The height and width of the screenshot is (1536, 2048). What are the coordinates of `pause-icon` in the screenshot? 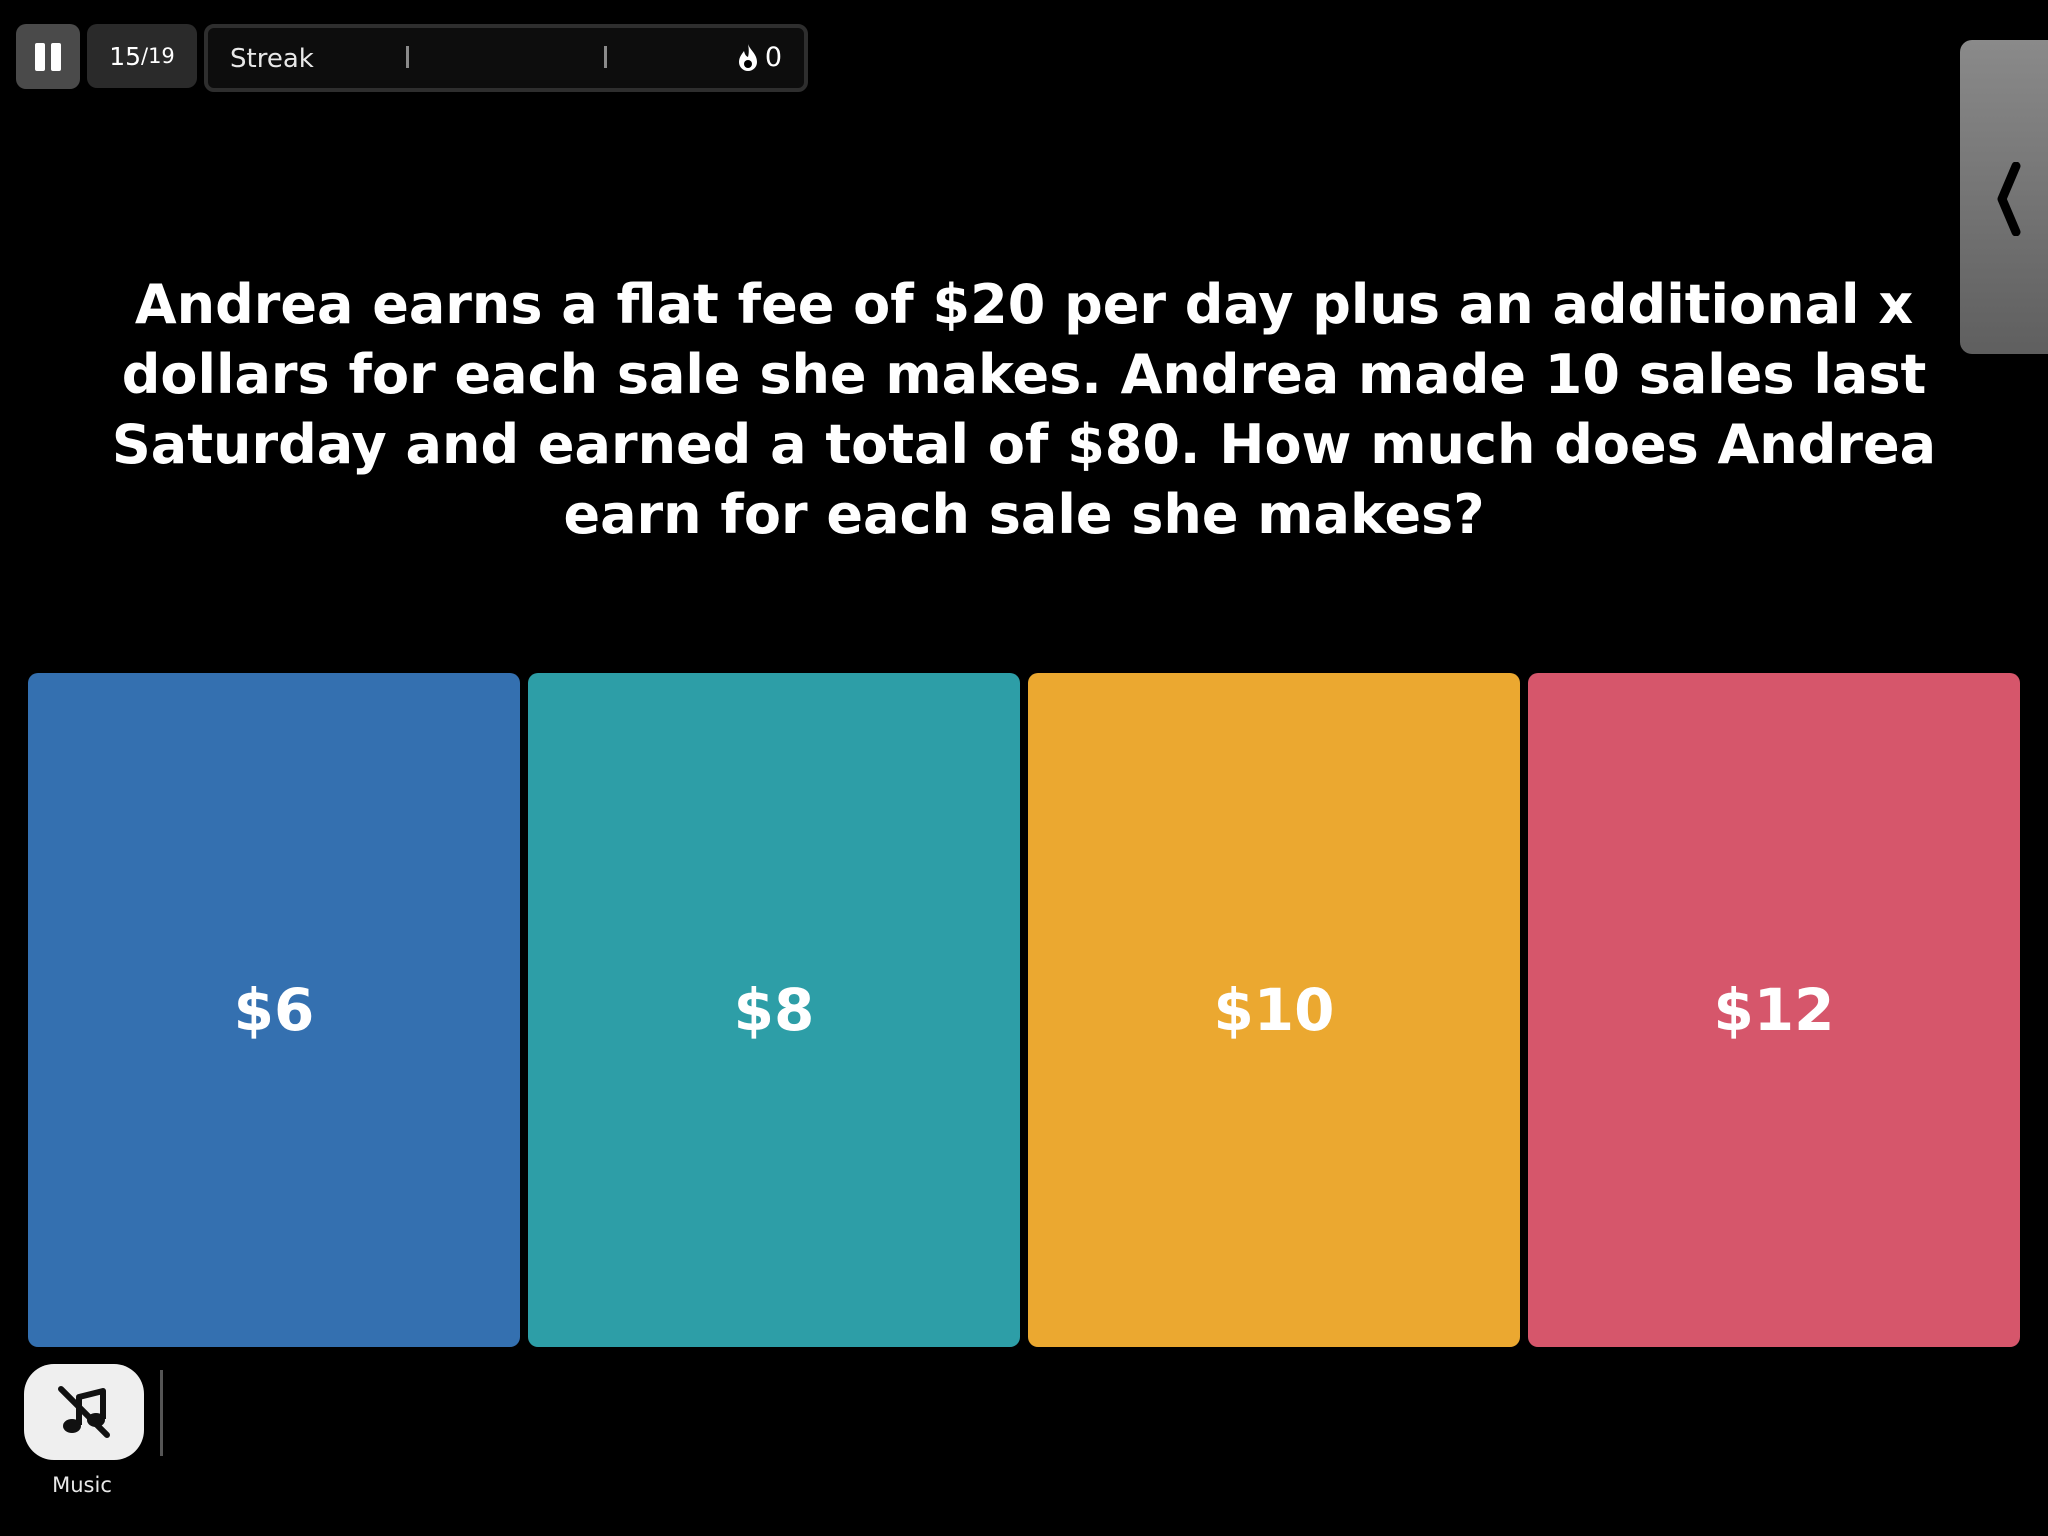 It's located at (40, 56).